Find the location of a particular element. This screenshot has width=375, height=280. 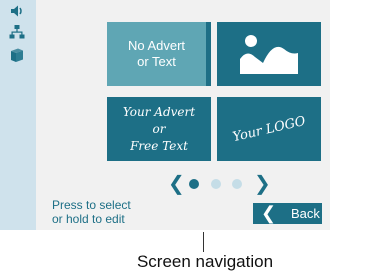

hint-line-2: or hold to edit is located at coordinates (88, 219).